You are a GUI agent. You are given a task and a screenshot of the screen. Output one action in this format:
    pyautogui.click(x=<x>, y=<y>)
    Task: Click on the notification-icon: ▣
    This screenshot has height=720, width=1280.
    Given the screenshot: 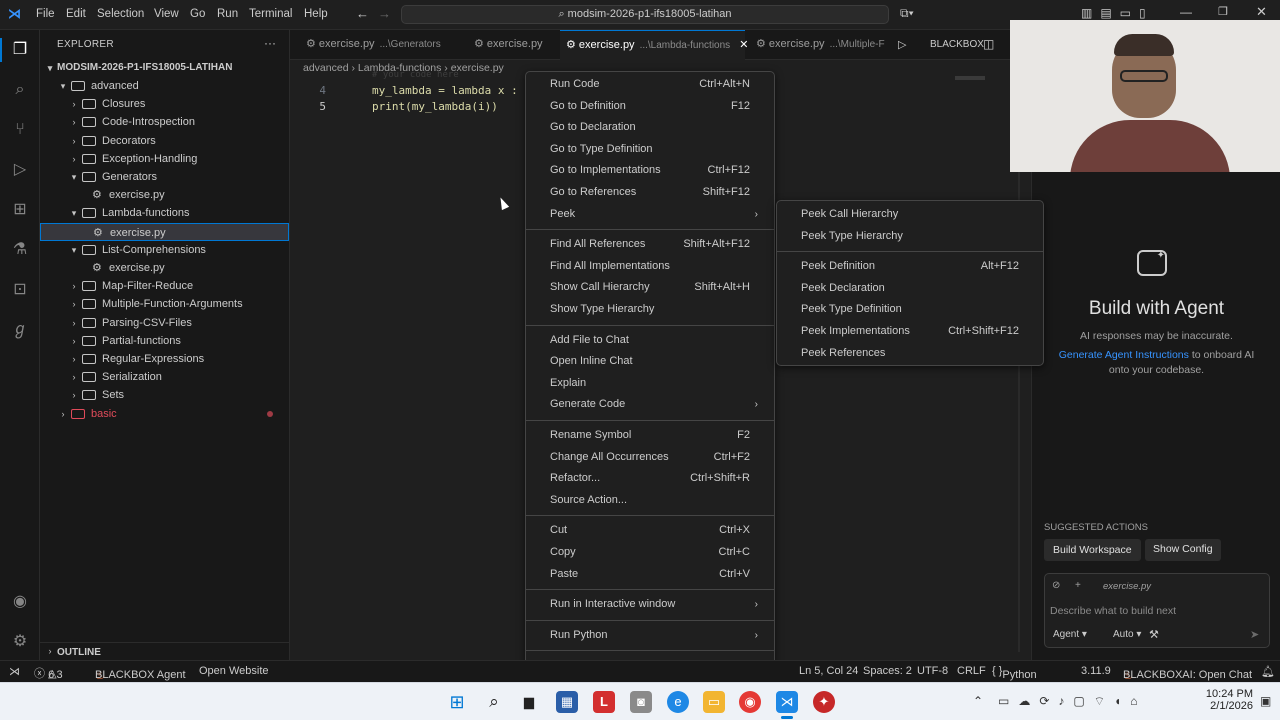 What is the action you would take?
    pyautogui.click(x=1265, y=701)
    